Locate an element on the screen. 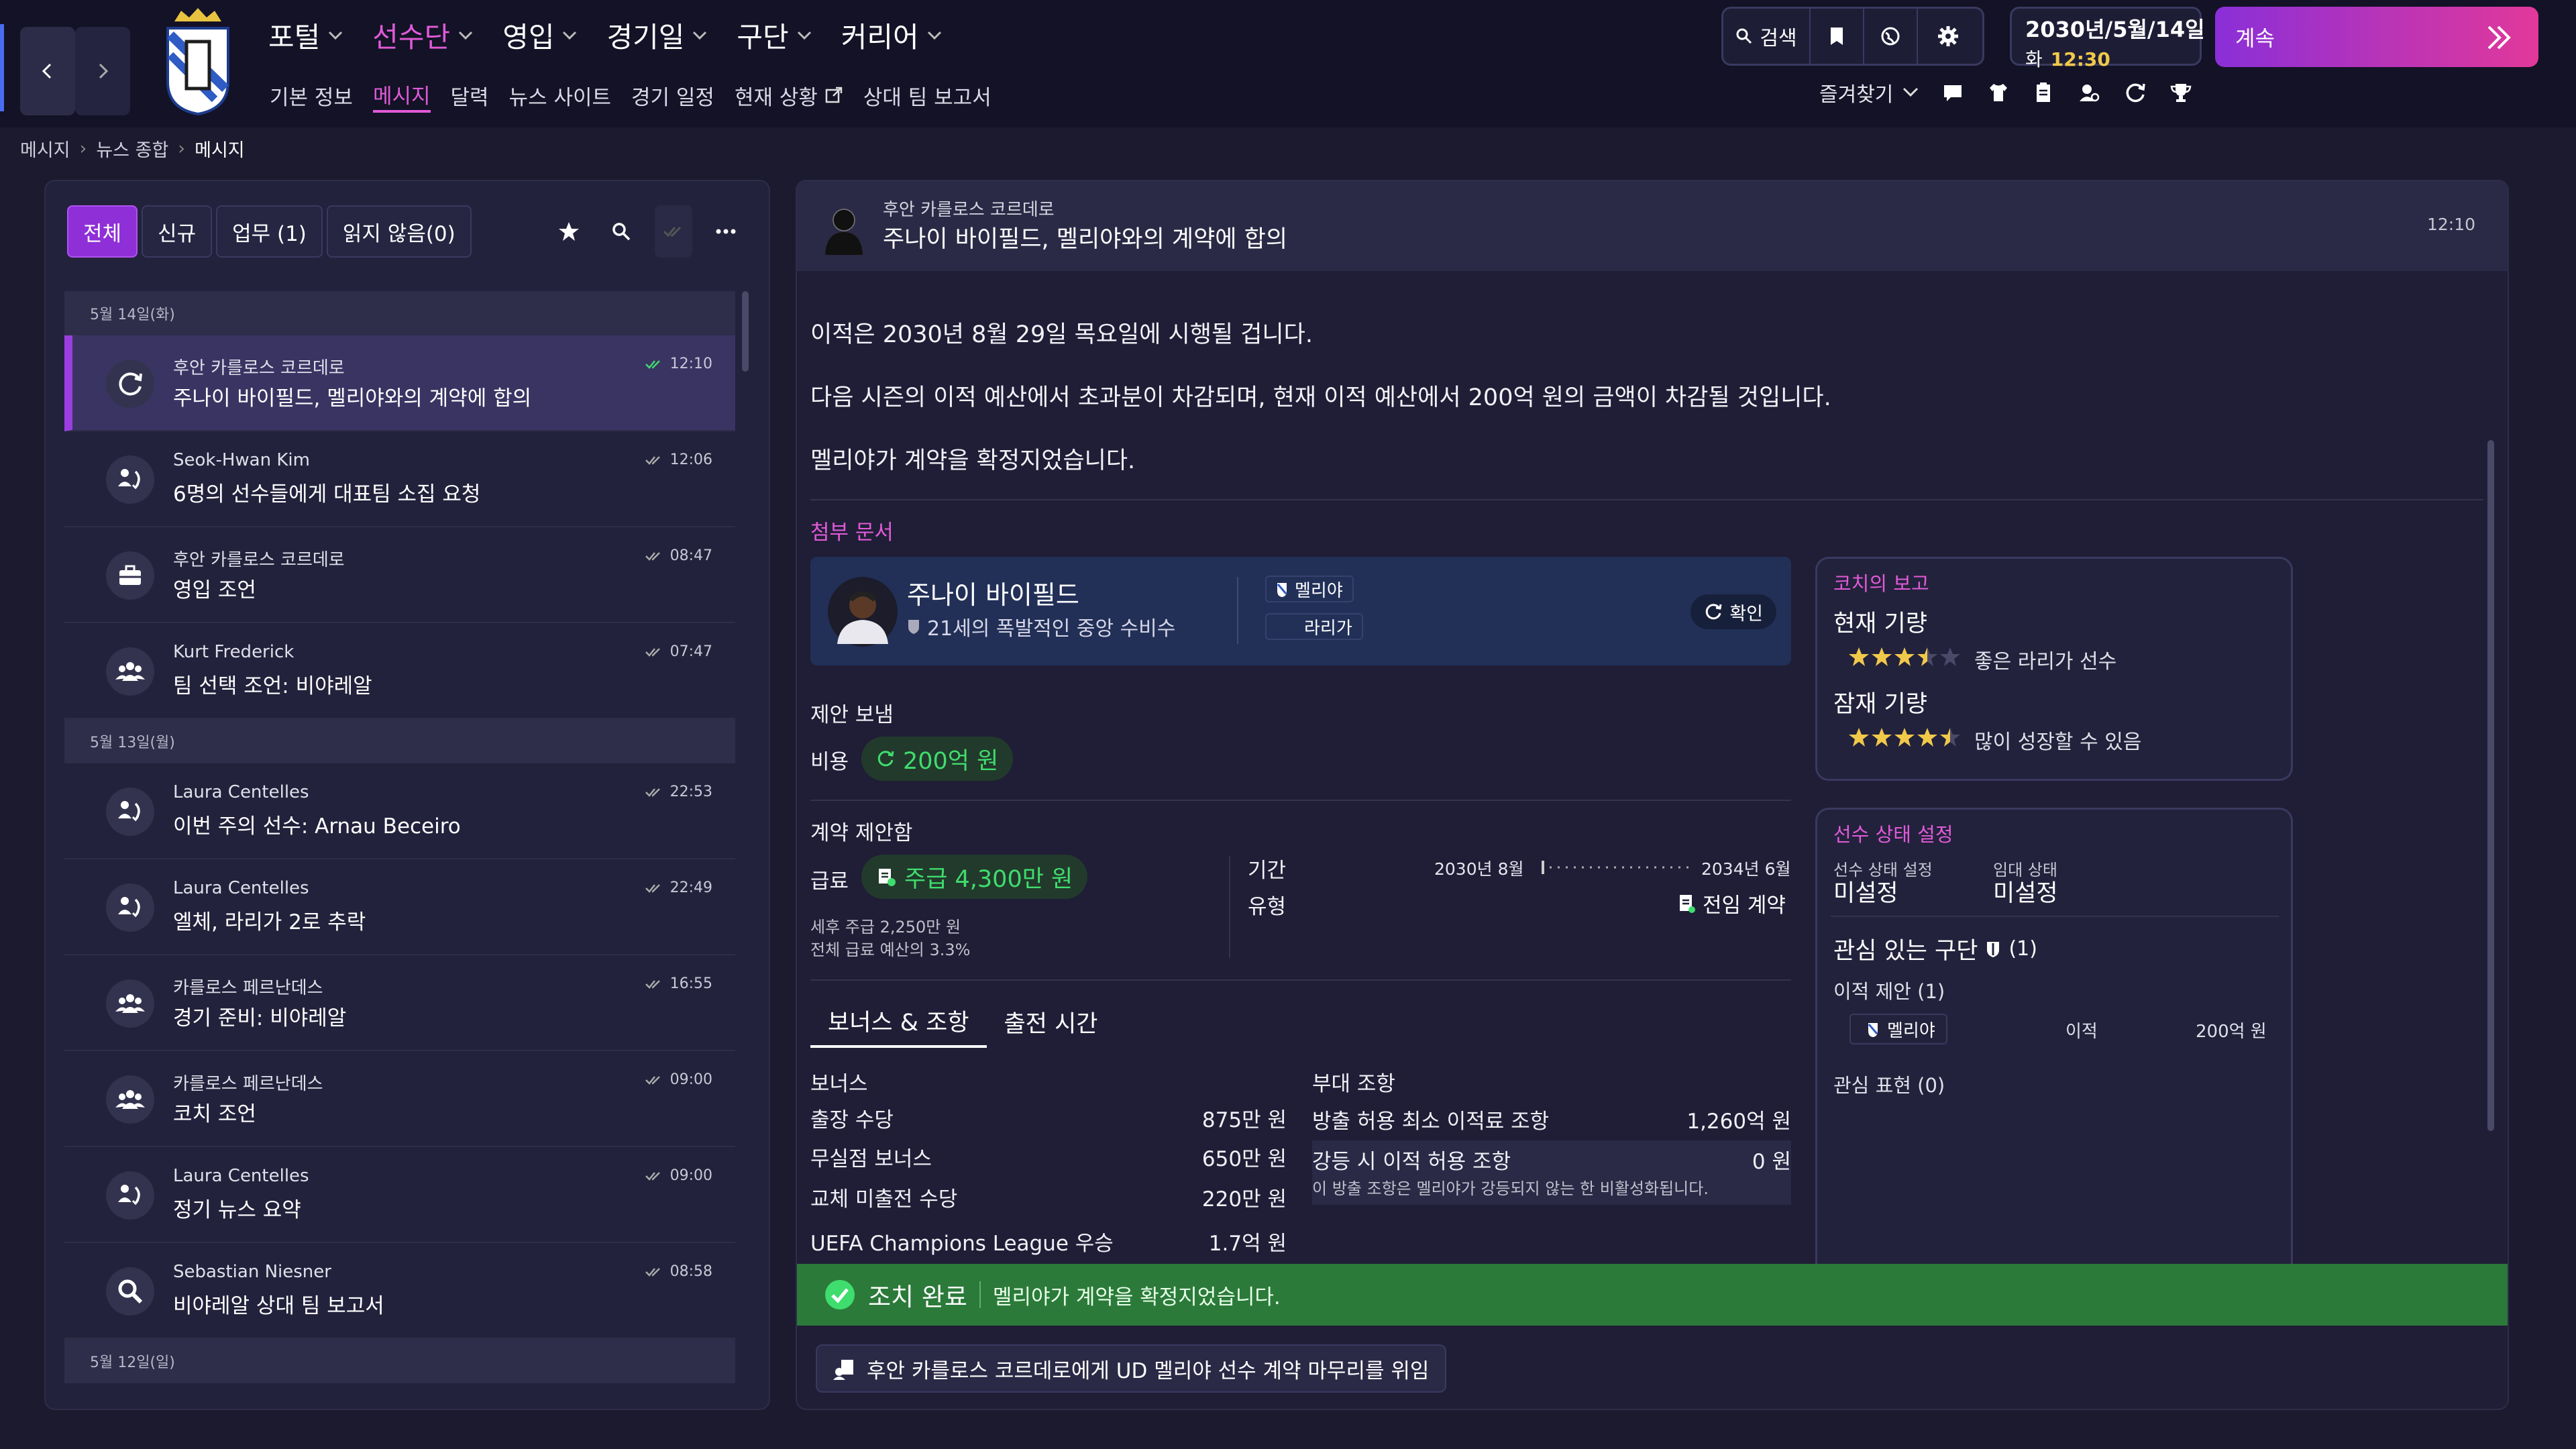  continue-button: 계속 is located at coordinates (2376, 37).